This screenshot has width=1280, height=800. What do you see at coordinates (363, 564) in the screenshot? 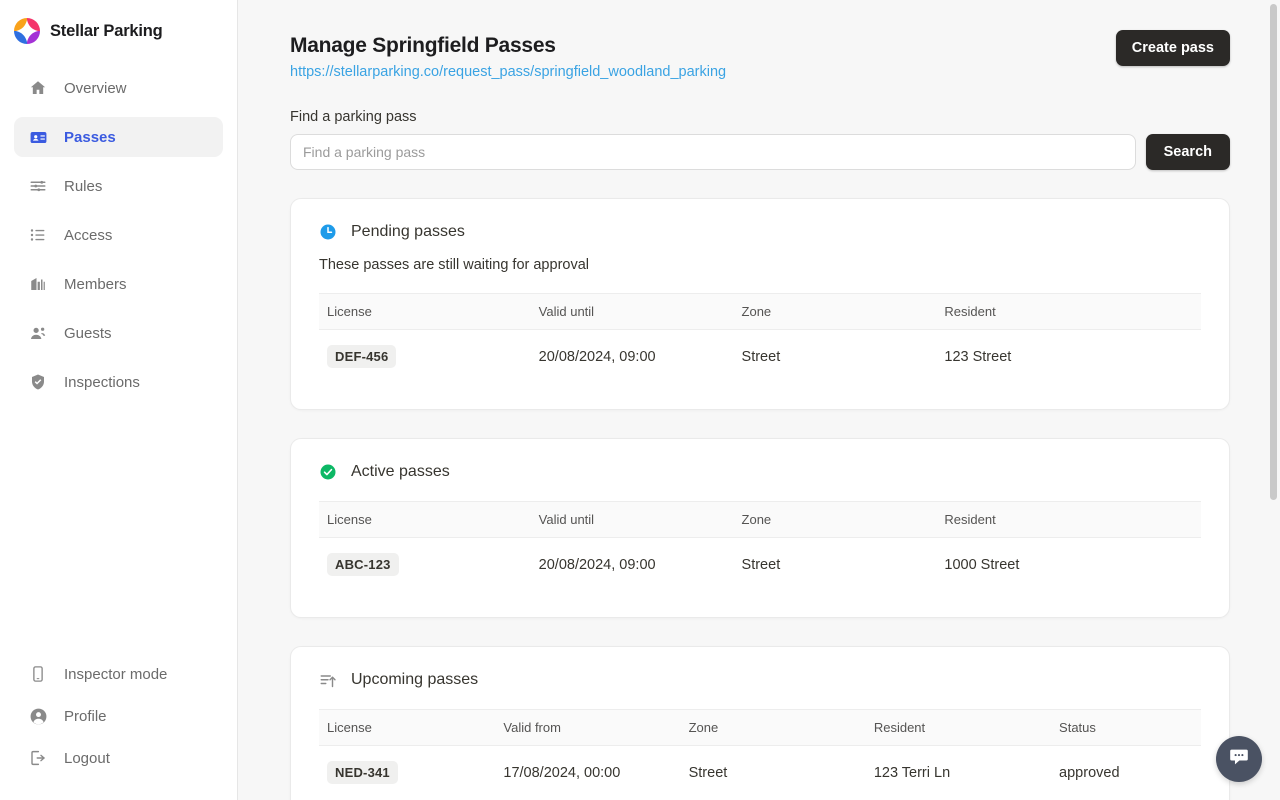
I see `license-badge: ABC-123` at bounding box center [363, 564].